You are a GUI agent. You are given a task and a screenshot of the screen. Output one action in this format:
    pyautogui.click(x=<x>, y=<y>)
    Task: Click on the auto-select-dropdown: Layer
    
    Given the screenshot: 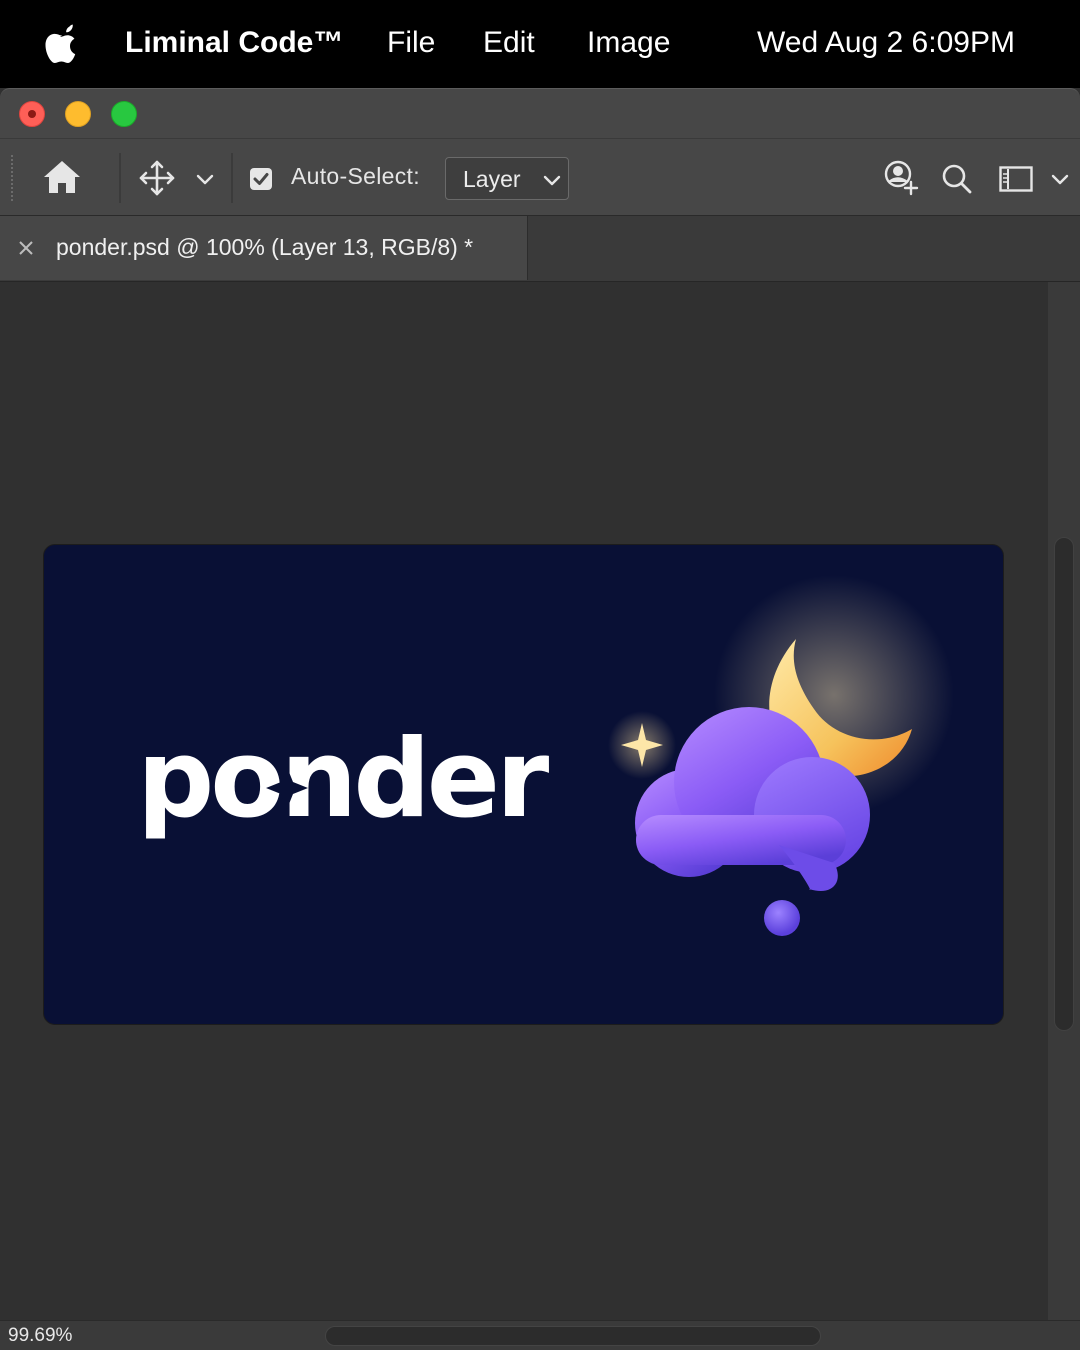 What is the action you would take?
    pyautogui.click(x=507, y=178)
    